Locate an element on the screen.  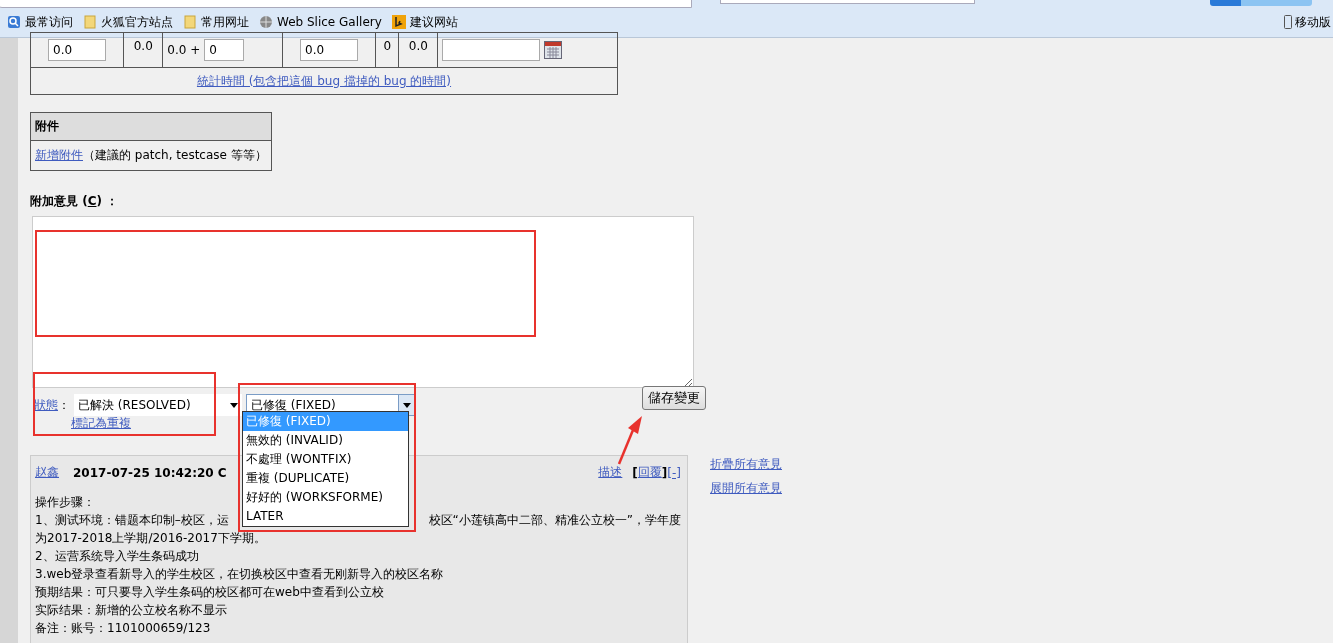
comment-text: 实际结果：新增的公立校名称不显示 is located at coordinates (131, 610).